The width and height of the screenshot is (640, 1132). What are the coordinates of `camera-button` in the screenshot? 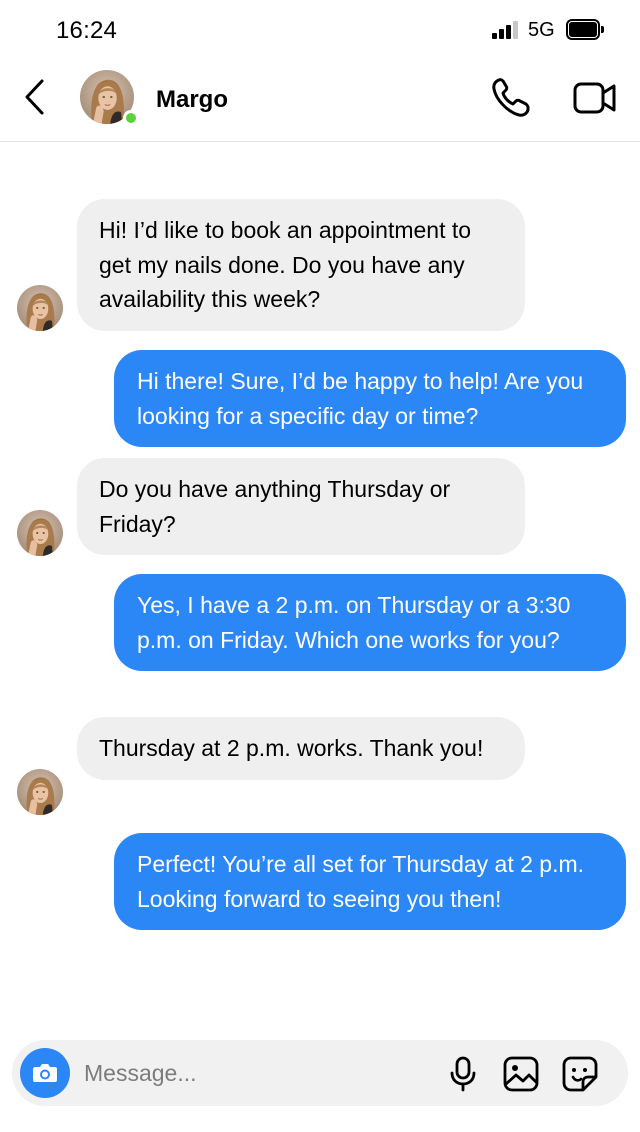 It's located at (45, 1073).